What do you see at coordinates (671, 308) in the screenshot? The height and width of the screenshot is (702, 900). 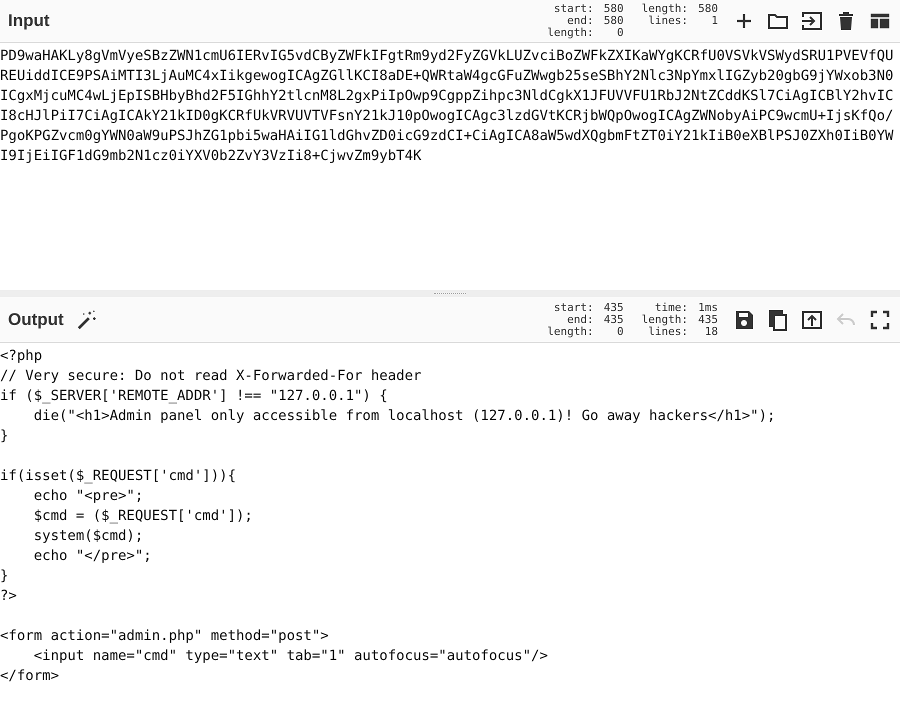 I see `stat-label: time:` at bounding box center [671, 308].